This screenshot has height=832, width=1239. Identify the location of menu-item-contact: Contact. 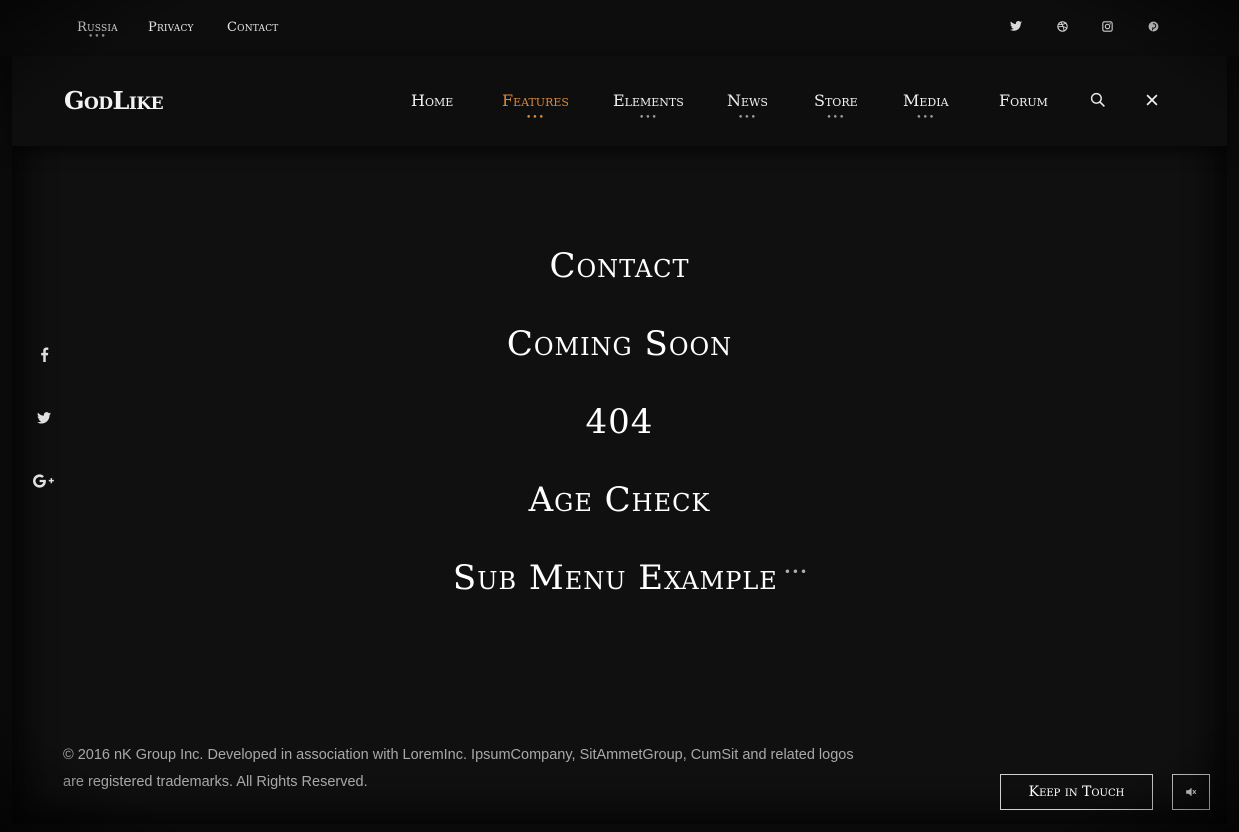
(619, 266).